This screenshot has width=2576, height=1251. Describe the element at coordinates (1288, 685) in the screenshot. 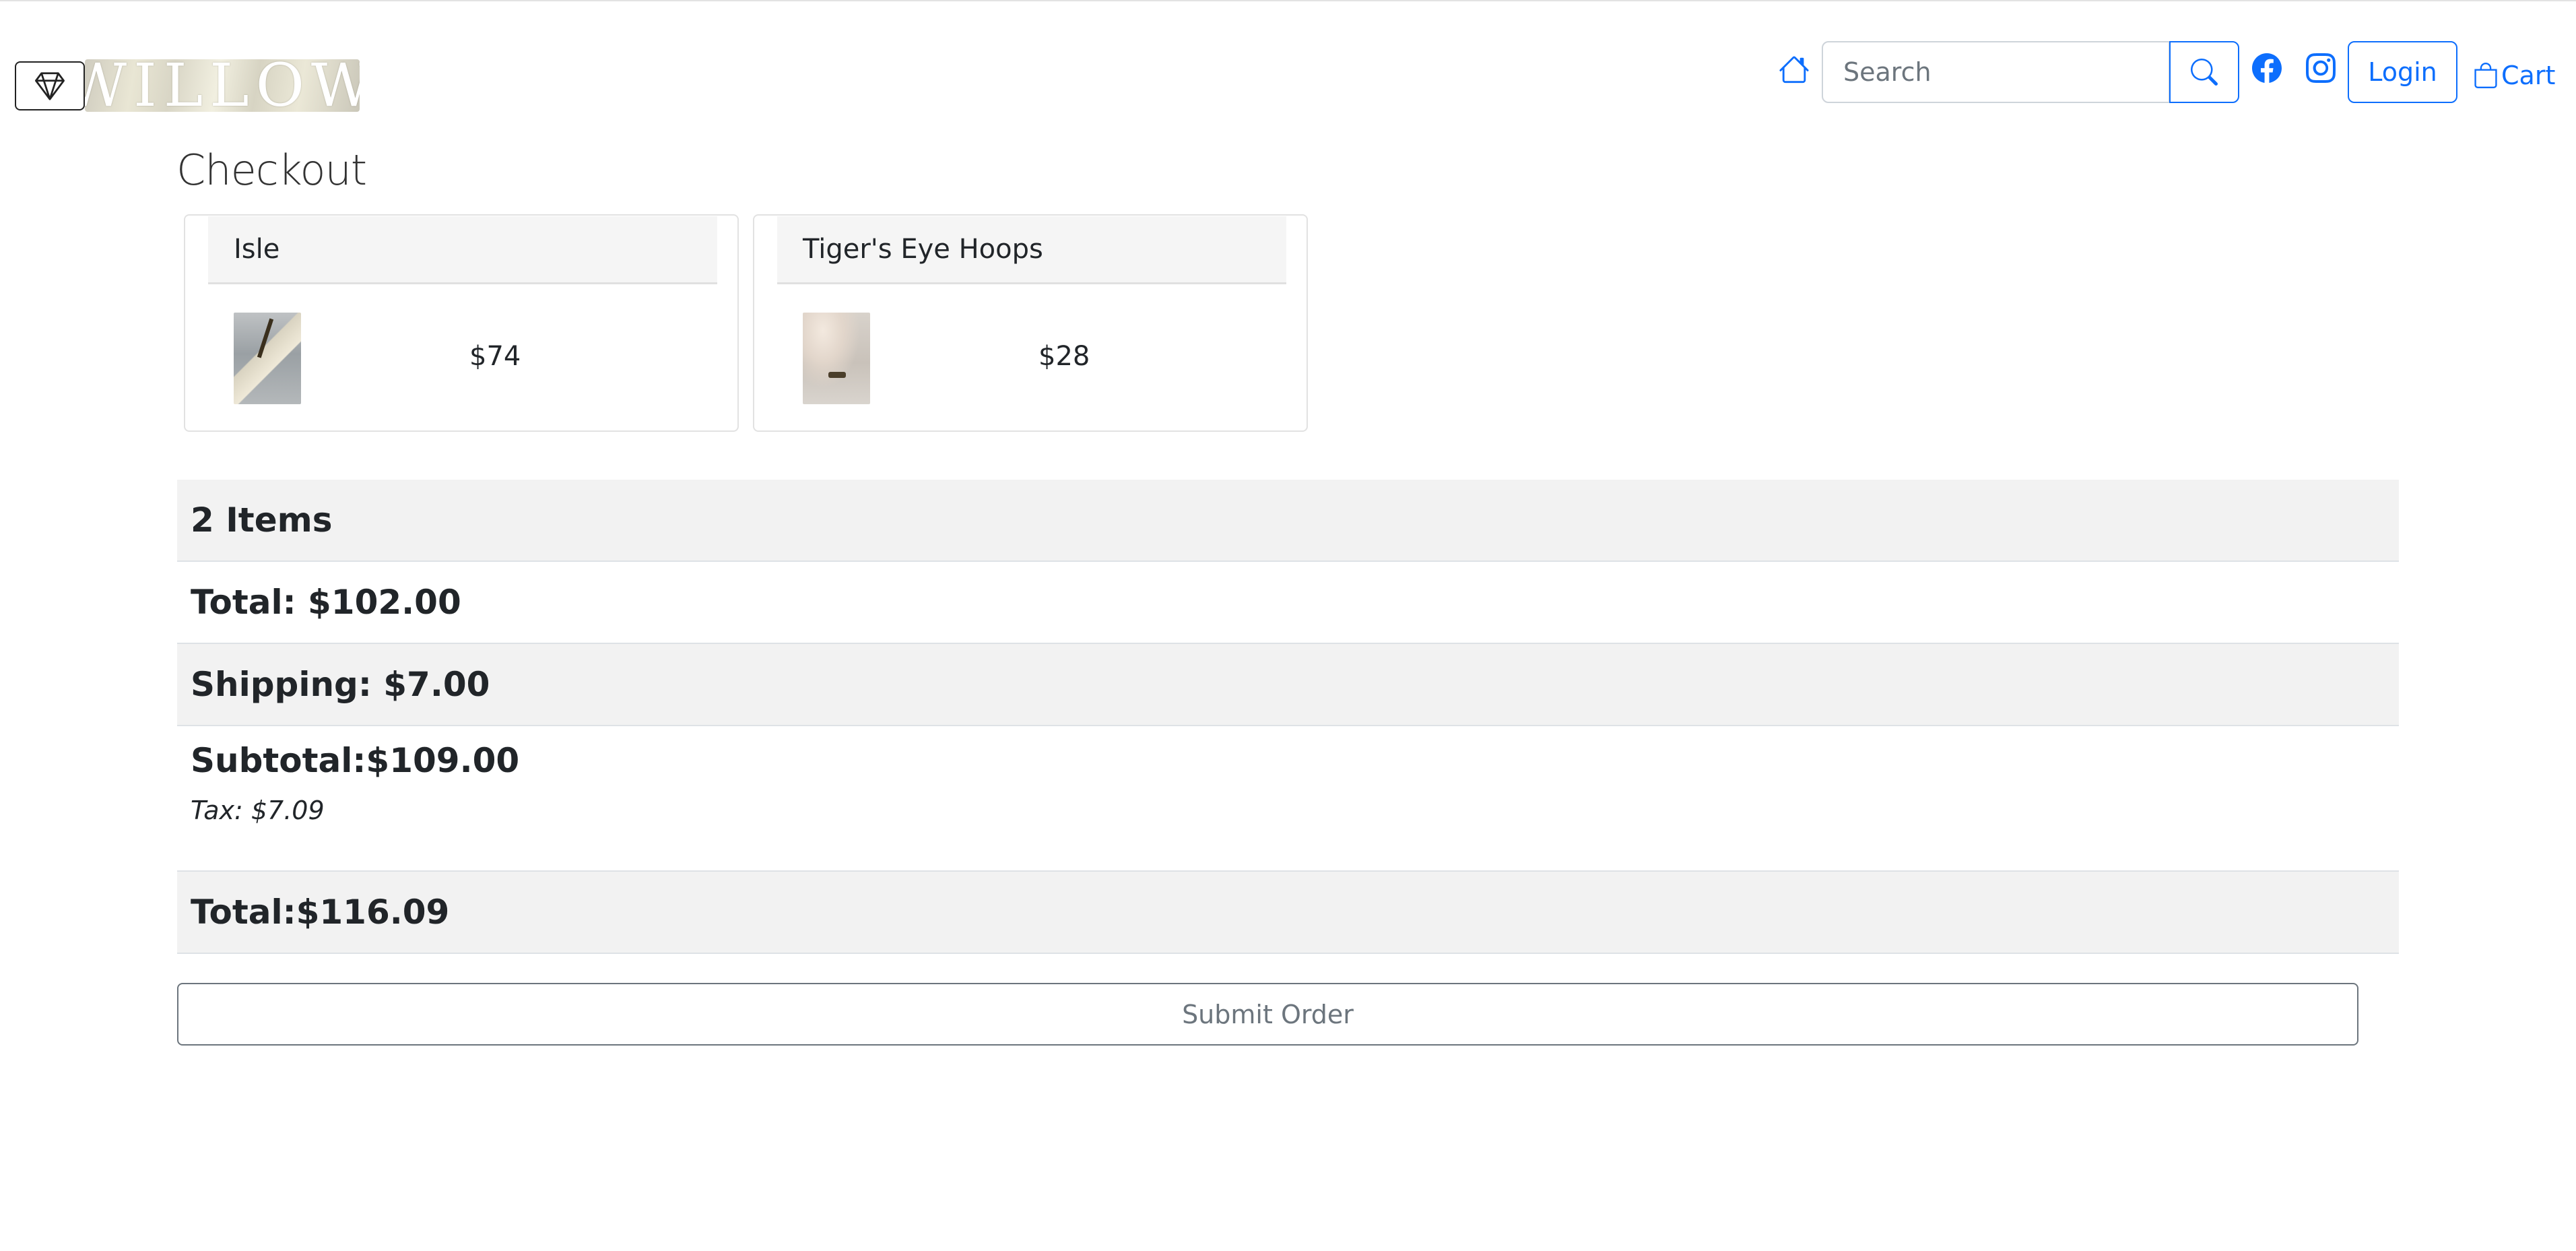

I see `summary-row-shipping: Shipping: $7.00` at that location.